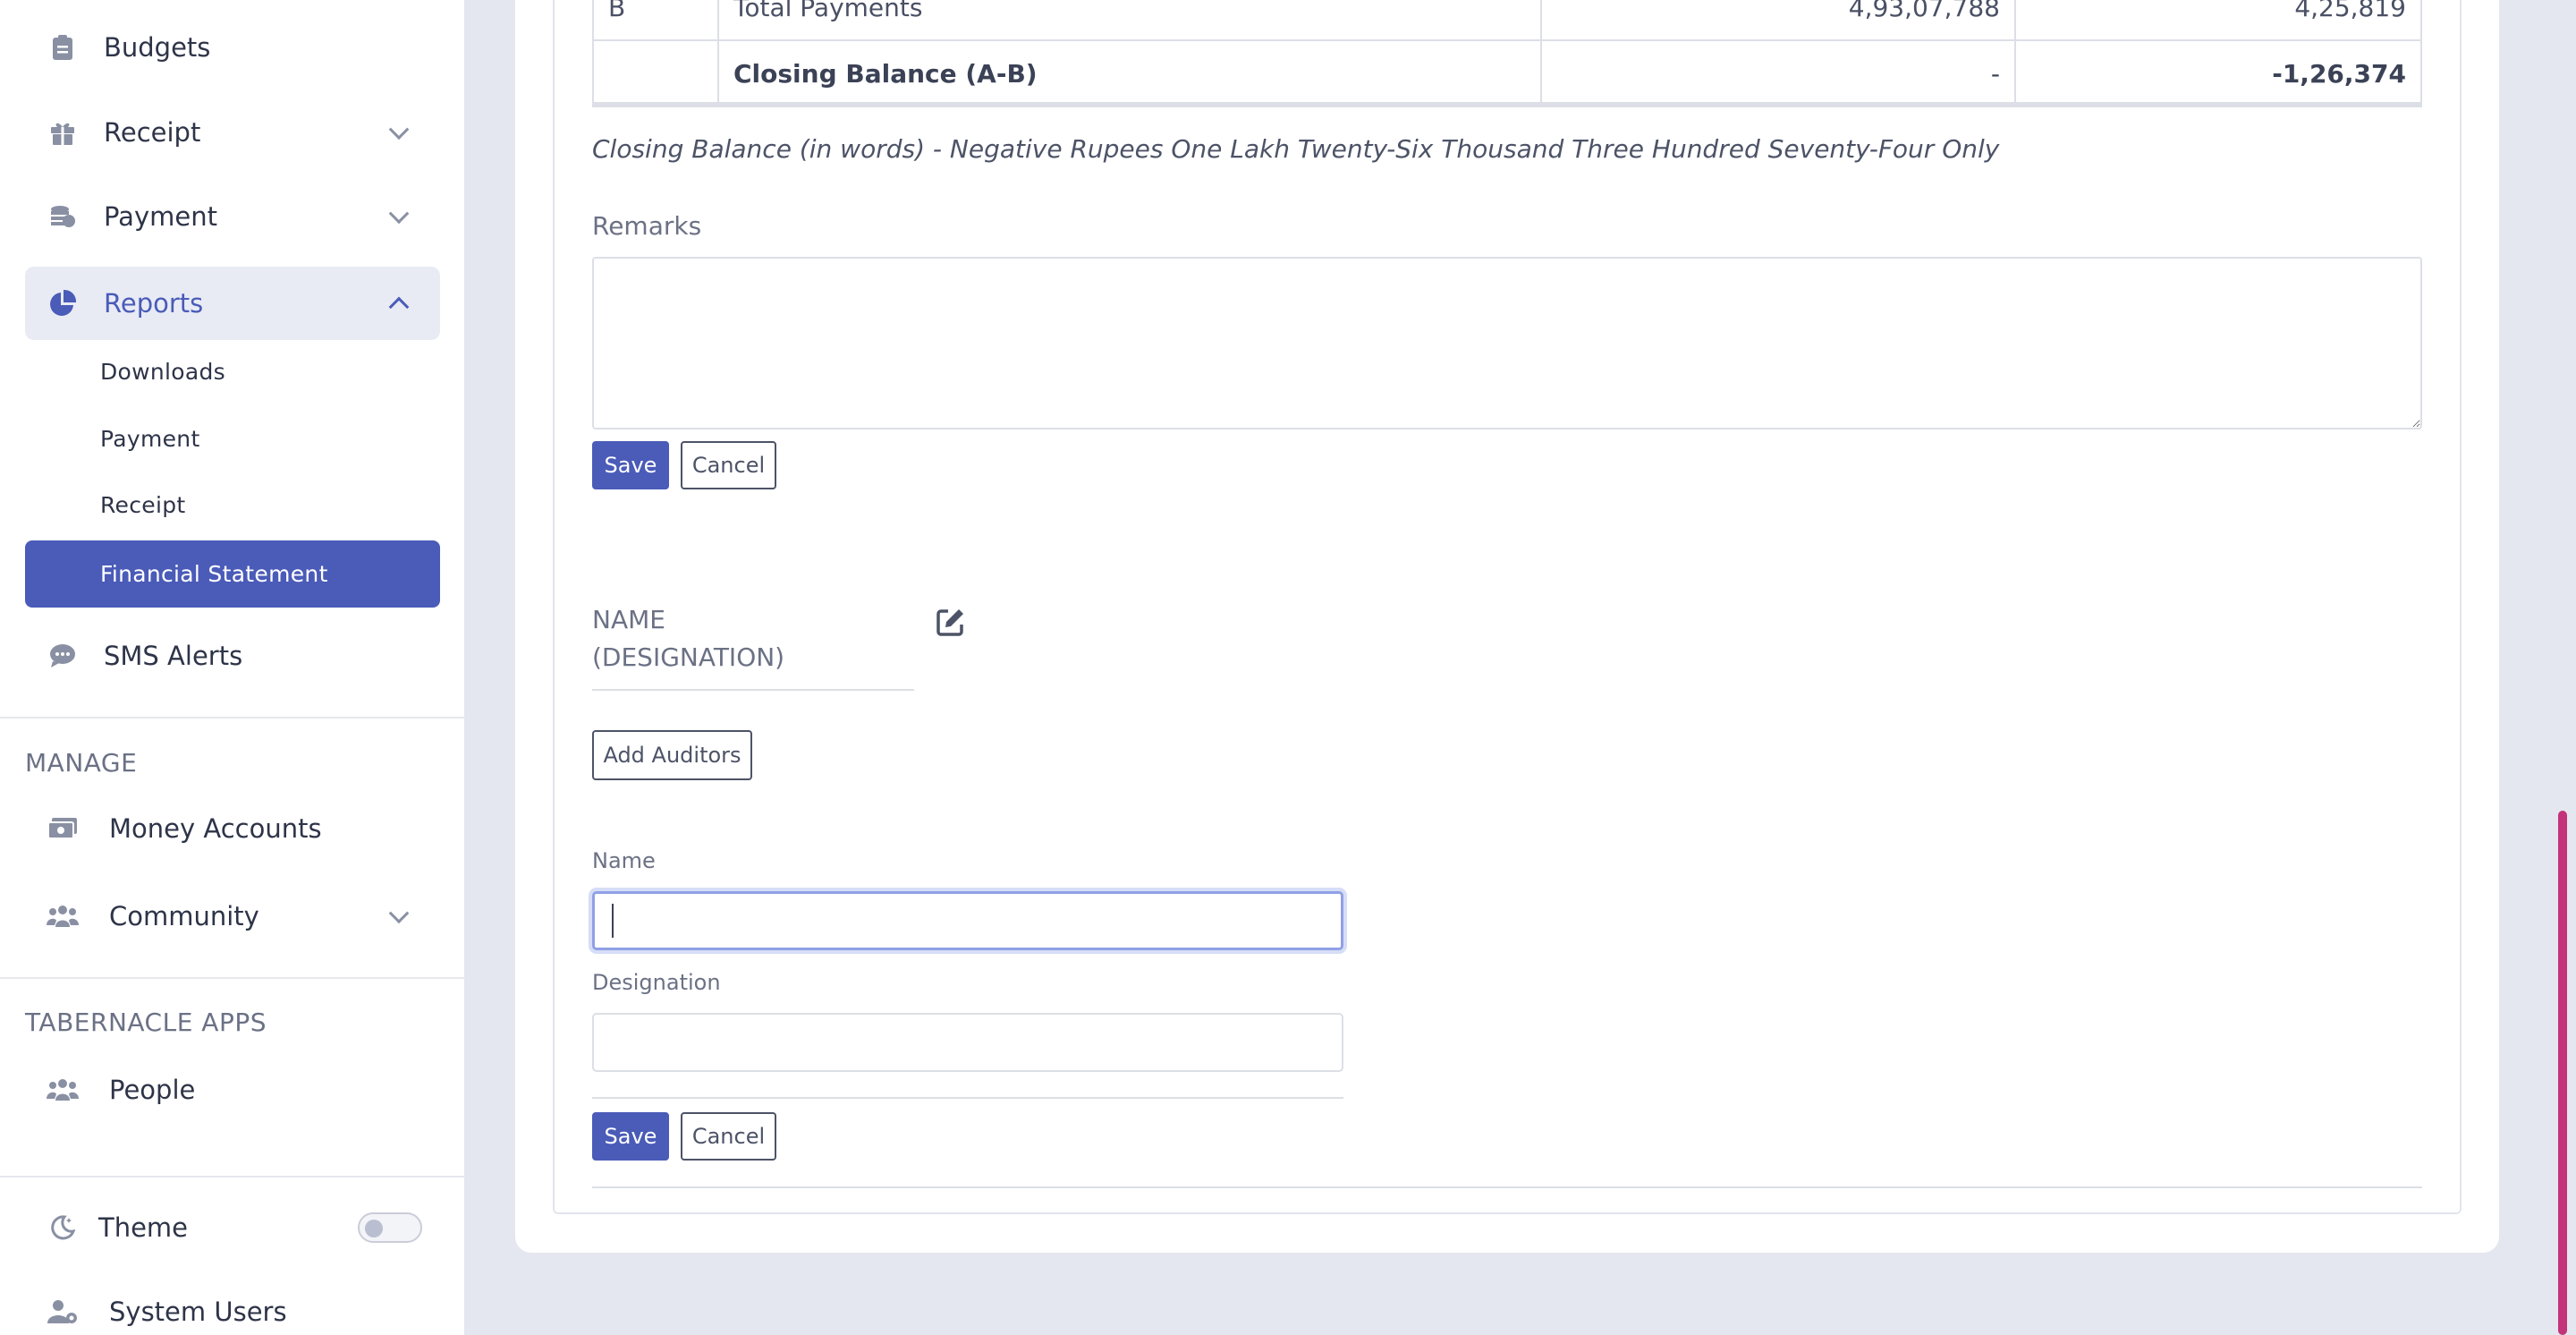 This screenshot has height=1335, width=2576. I want to click on section-title-manage: MANAGE, so click(81, 763).